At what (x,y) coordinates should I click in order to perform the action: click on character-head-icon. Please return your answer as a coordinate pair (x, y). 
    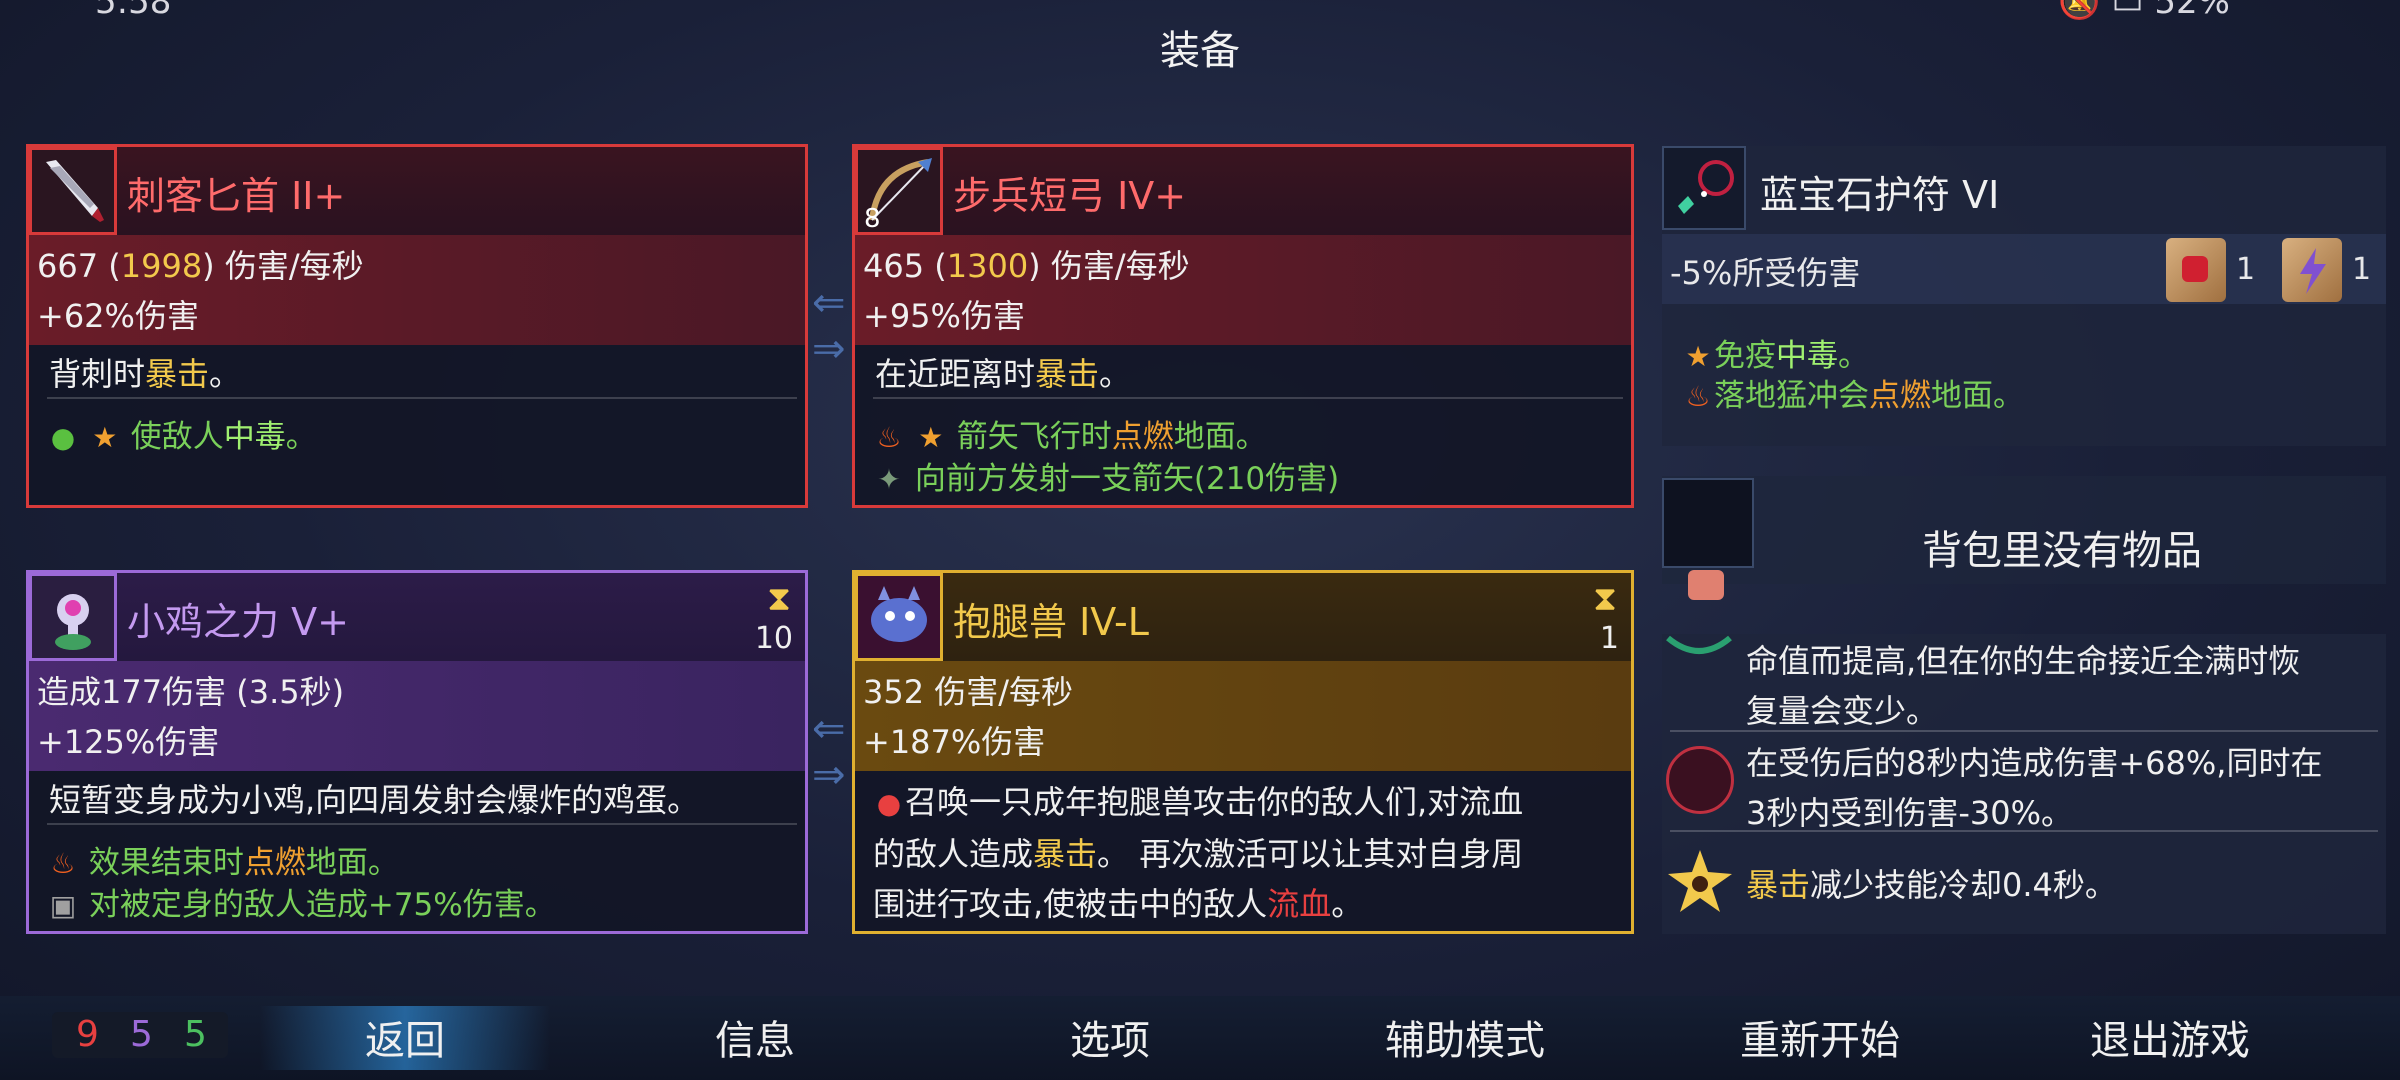
    Looking at the image, I should click on (1706, 585).